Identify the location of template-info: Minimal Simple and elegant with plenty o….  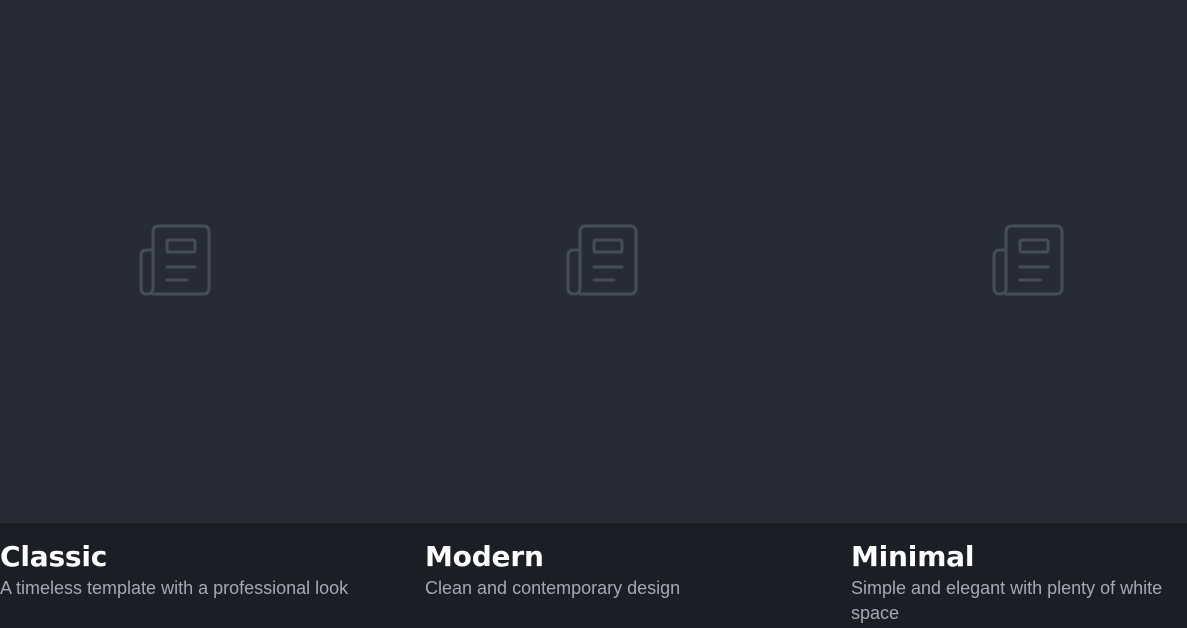
(1009, 575).